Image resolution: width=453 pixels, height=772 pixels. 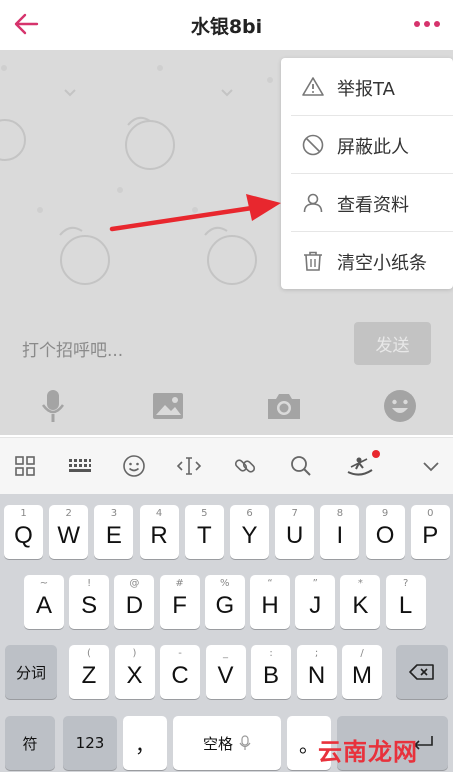 I want to click on send-button: 发送, so click(x=392, y=343).